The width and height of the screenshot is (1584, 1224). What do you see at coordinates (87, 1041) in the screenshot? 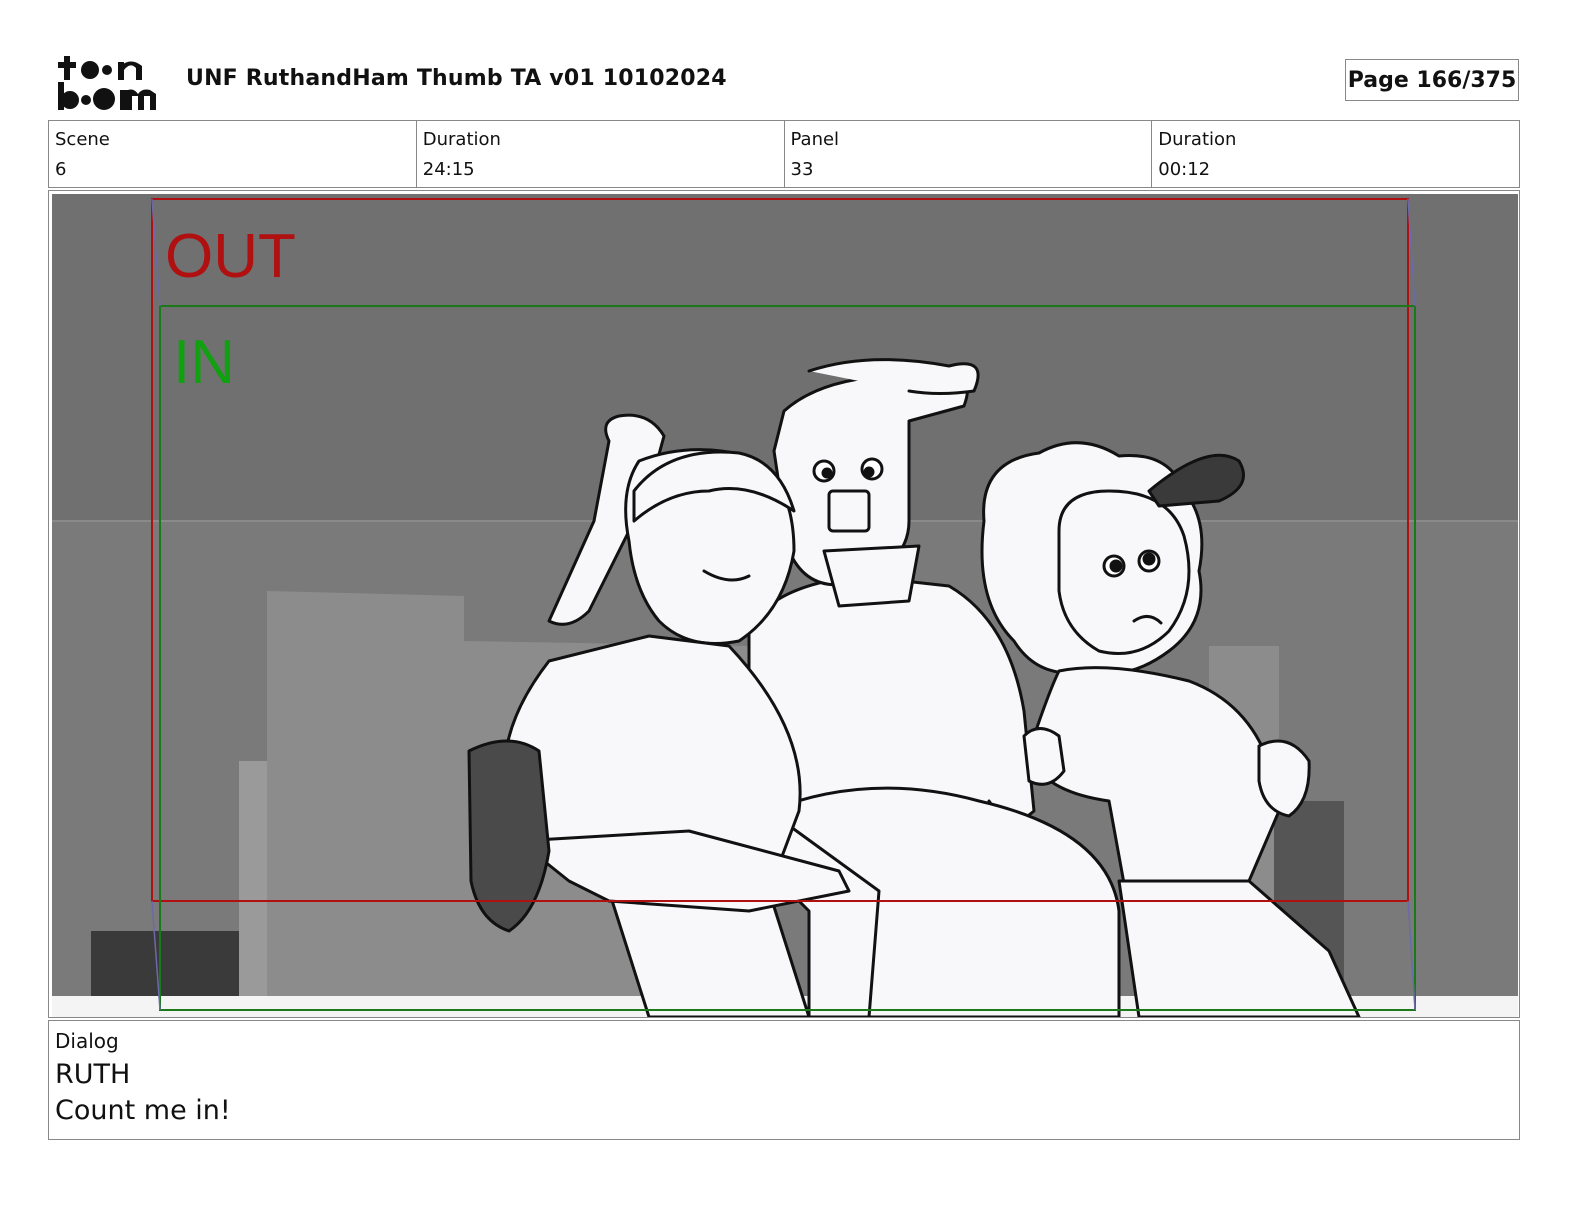
I see `dialog-label: Dialog` at bounding box center [87, 1041].